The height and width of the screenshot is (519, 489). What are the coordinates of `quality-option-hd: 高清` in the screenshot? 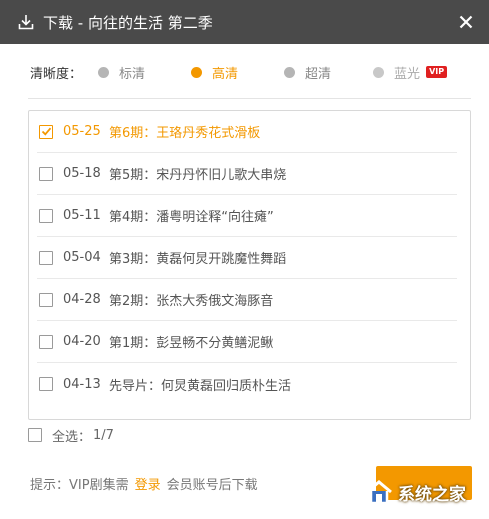 It's located at (214, 72).